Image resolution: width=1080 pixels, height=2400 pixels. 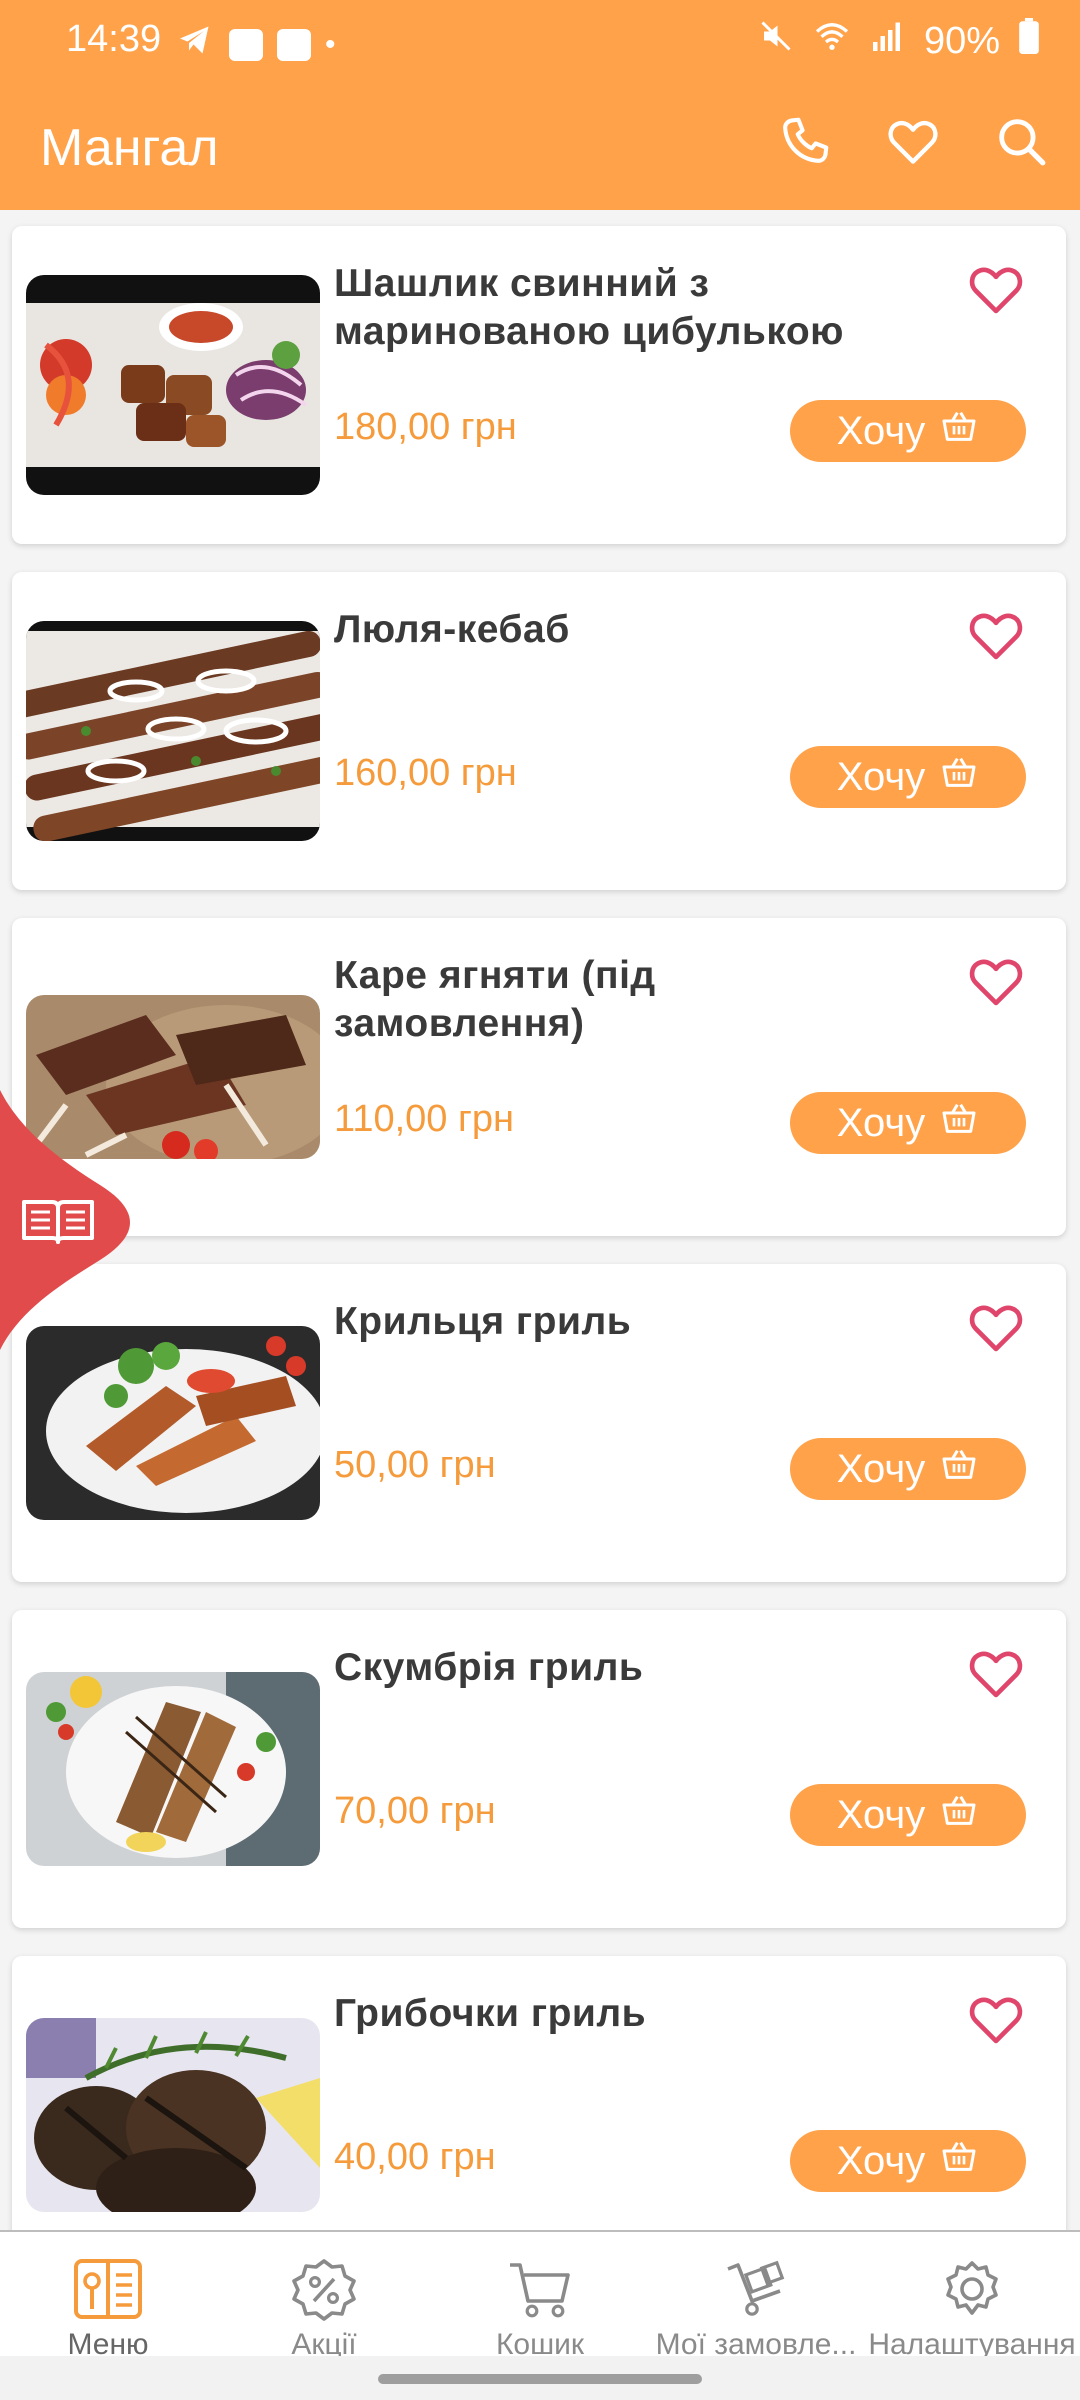 What do you see at coordinates (424, 1119) in the screenshot?
I see `product-price: 110,00 грн` at bounding box center [424, 1119].